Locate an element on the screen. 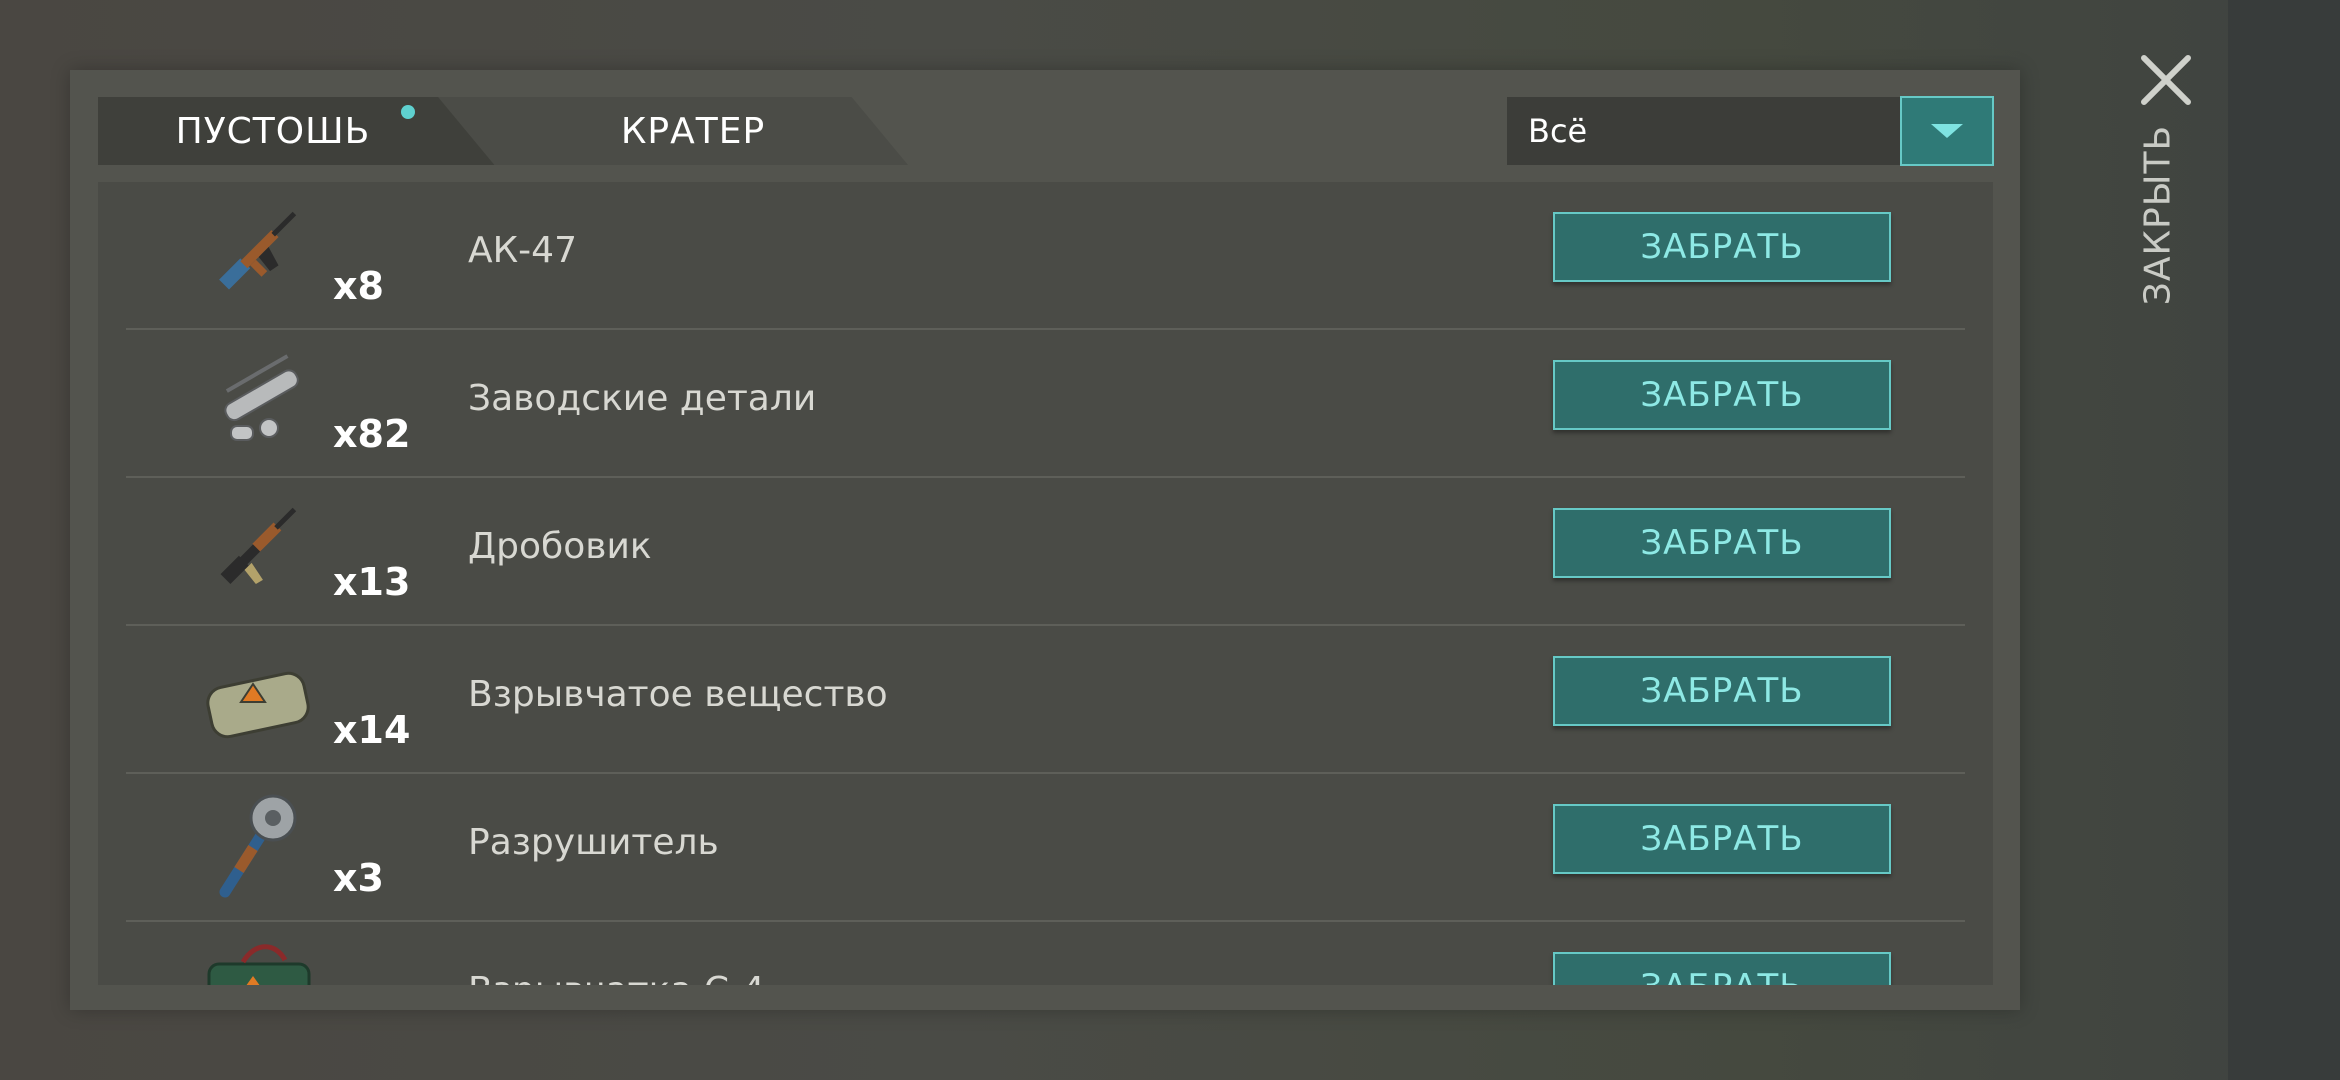 This screenshot has height=1080, width=2340. item-quantity: x13 is located at coordinates (372, 582).